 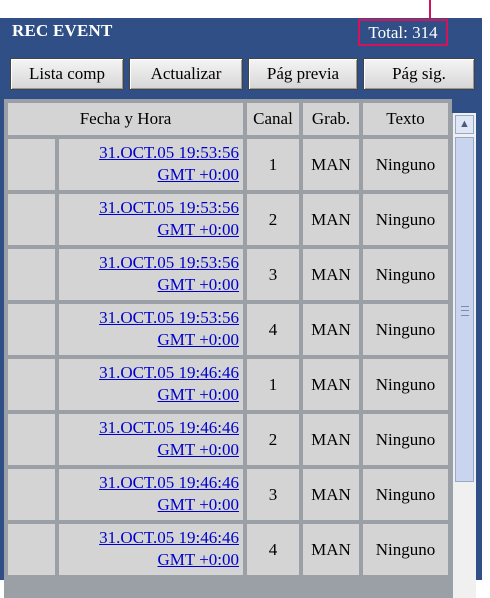 What do you see at coordinates (67, 74) in the screenshot?
I see `lista-comp-button: Lista comp` at bounding box center [67, 74].